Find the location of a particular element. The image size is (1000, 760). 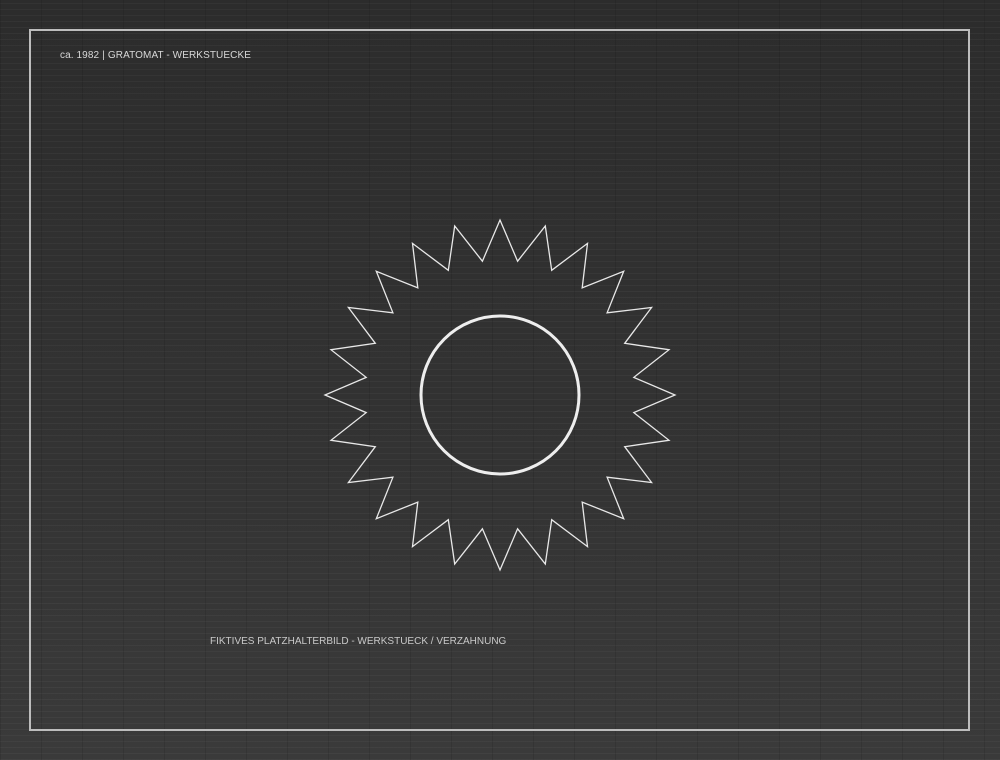

gear-bore-circle is located at coordinates (500, 395).